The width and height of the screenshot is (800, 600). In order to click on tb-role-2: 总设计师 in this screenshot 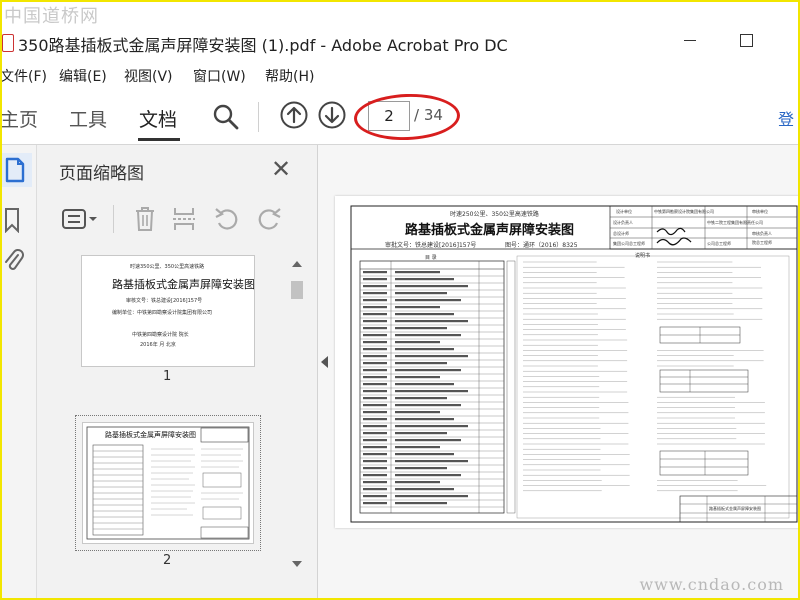, I will do `click(621, 233)`.